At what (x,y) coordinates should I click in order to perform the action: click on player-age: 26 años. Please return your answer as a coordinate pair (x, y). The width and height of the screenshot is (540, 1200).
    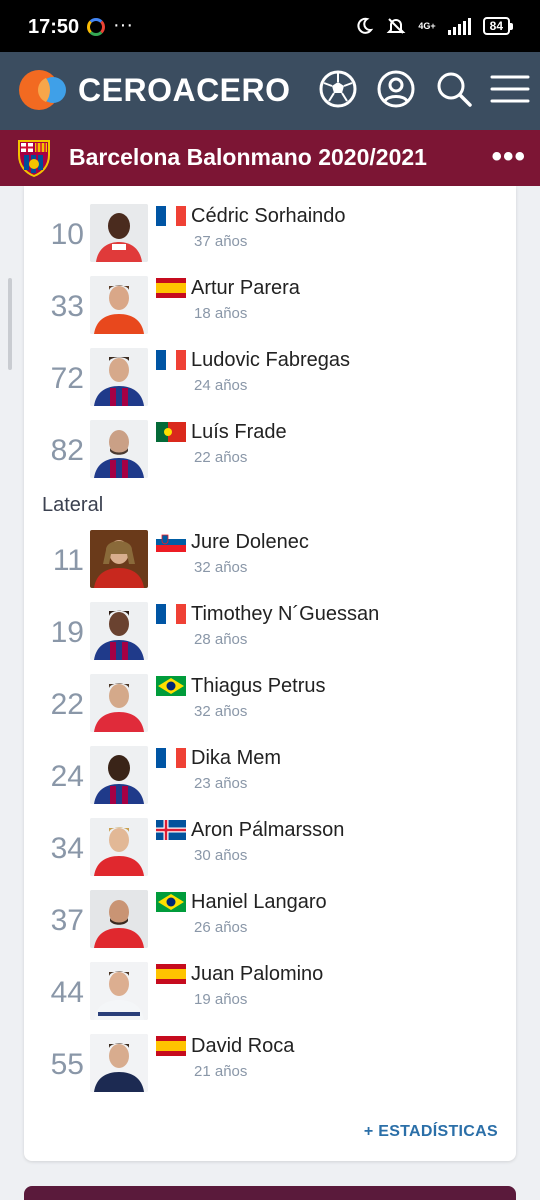
    Looking at the image, I should click on (221, 927).